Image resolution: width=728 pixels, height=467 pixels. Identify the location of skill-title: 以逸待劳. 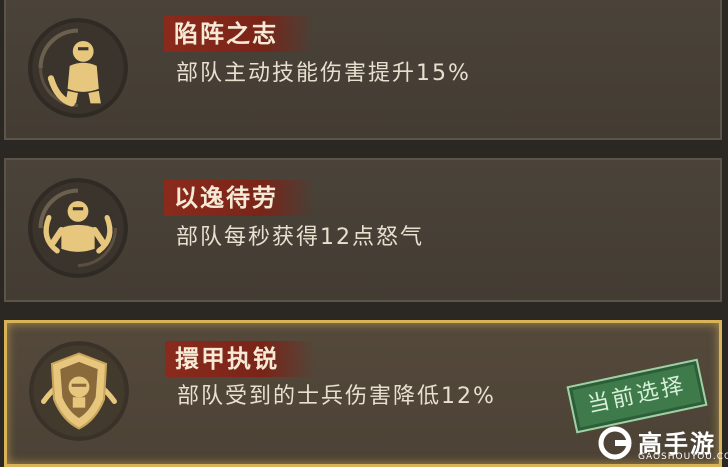
(239, 198).